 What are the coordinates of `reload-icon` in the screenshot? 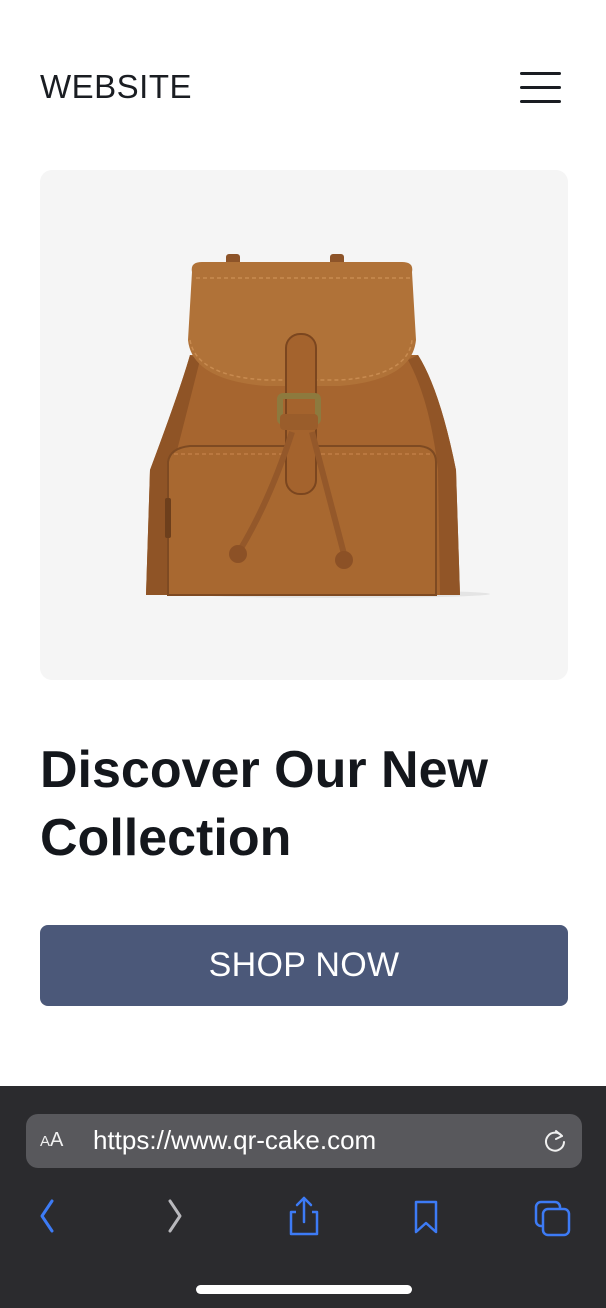 It's located at (555, 1141).